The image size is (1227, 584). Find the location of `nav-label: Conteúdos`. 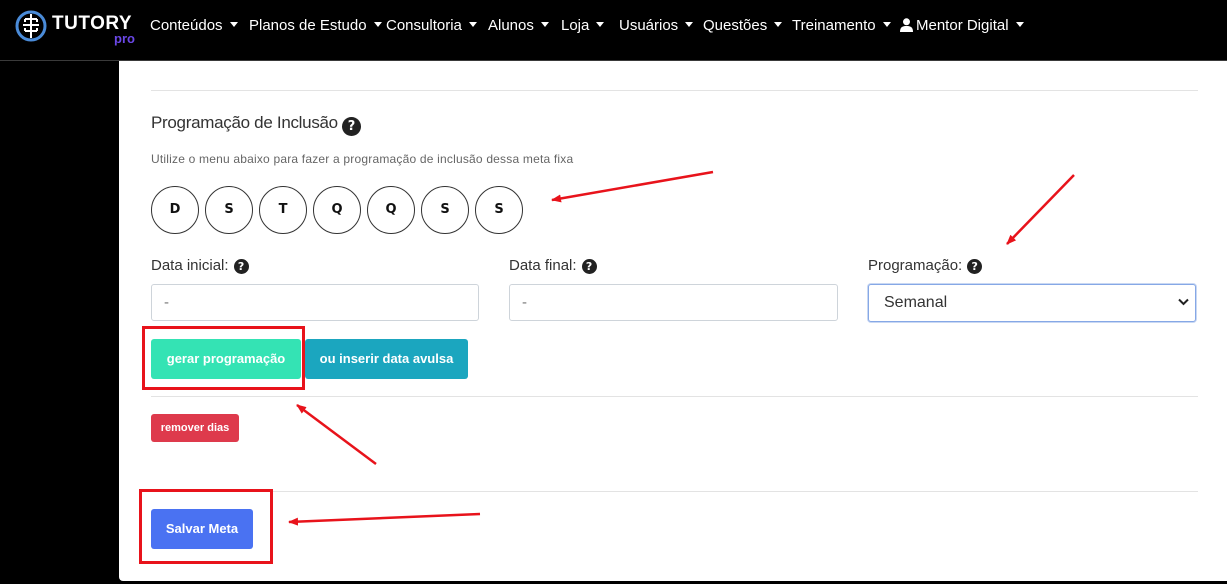

nav-label: Conteúdos is located at coordinates (186, 25).